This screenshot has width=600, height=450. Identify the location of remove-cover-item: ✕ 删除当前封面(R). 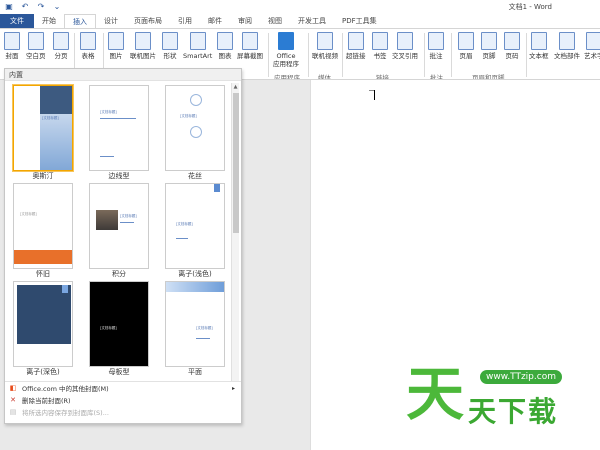
(123, 400).